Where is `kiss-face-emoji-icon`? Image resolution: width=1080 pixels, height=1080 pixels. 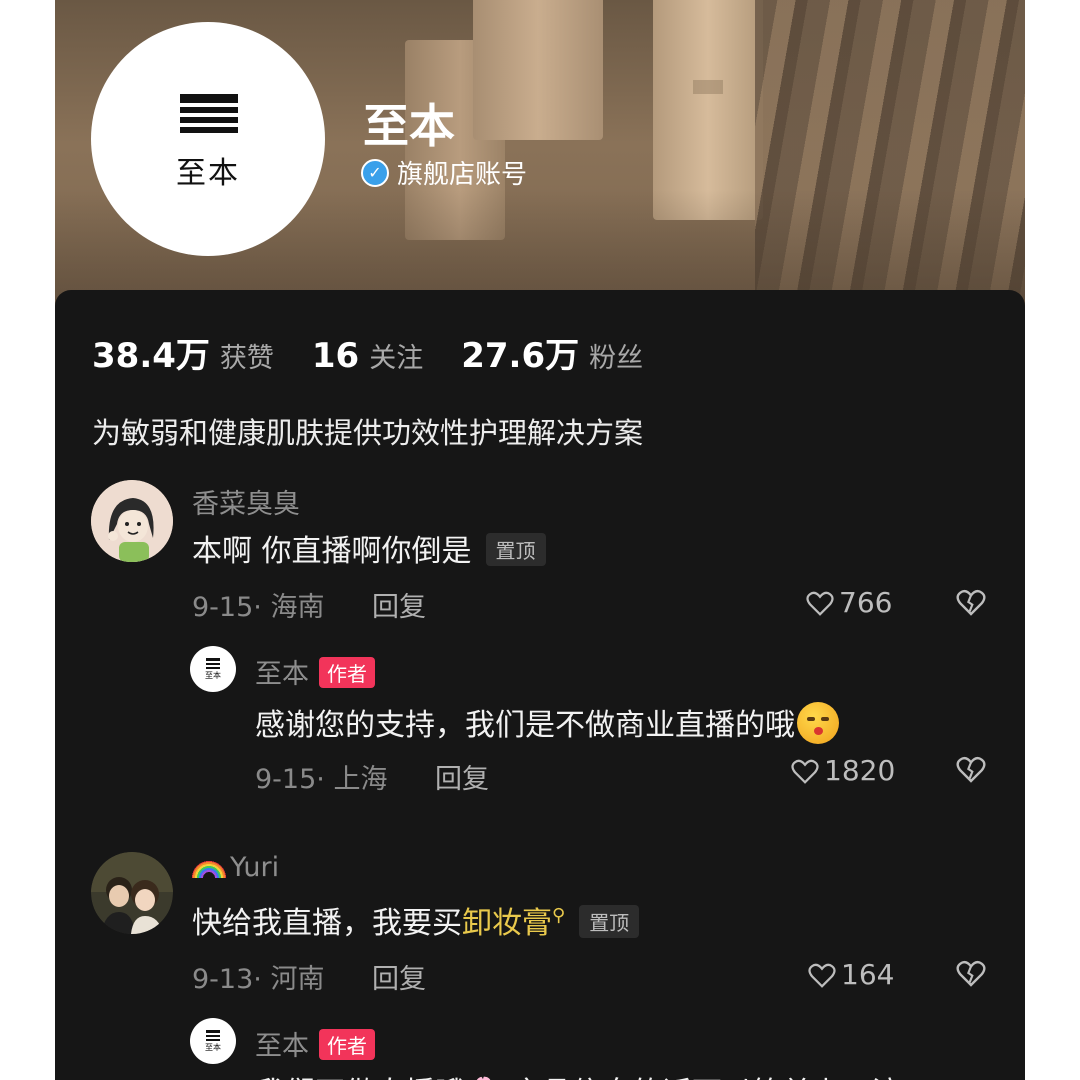
kiss-face-emoji-icon is located at coordinates (818, 722).